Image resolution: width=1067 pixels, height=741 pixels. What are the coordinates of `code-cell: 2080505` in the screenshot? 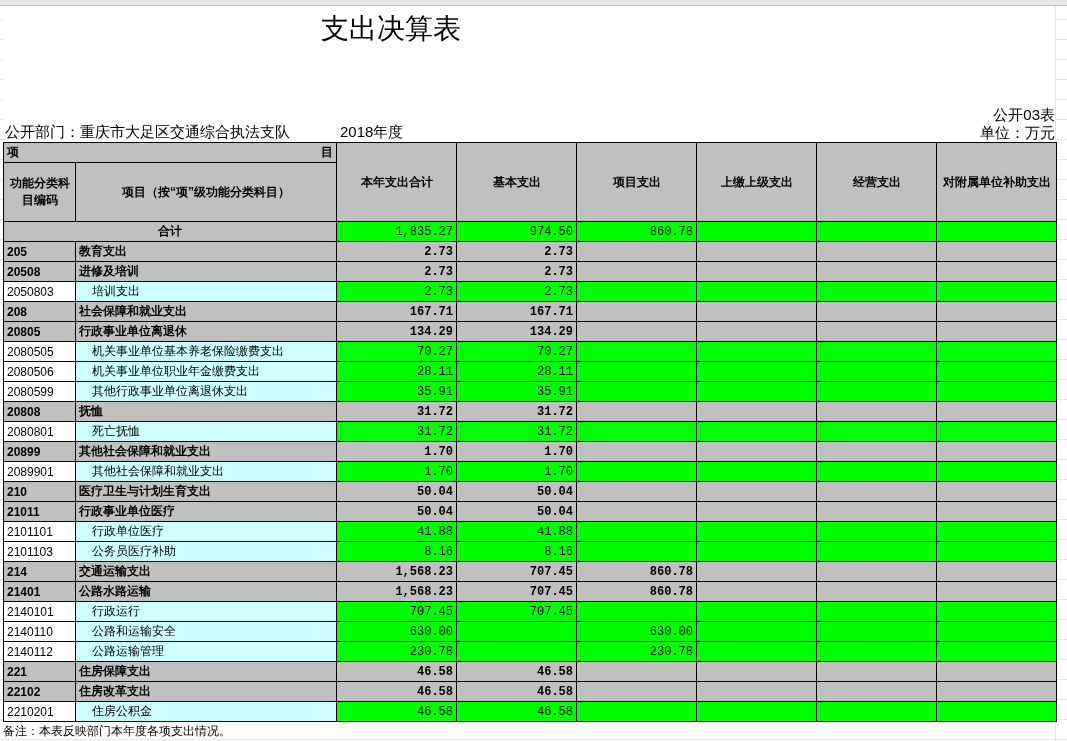 It's located at (39, 351).